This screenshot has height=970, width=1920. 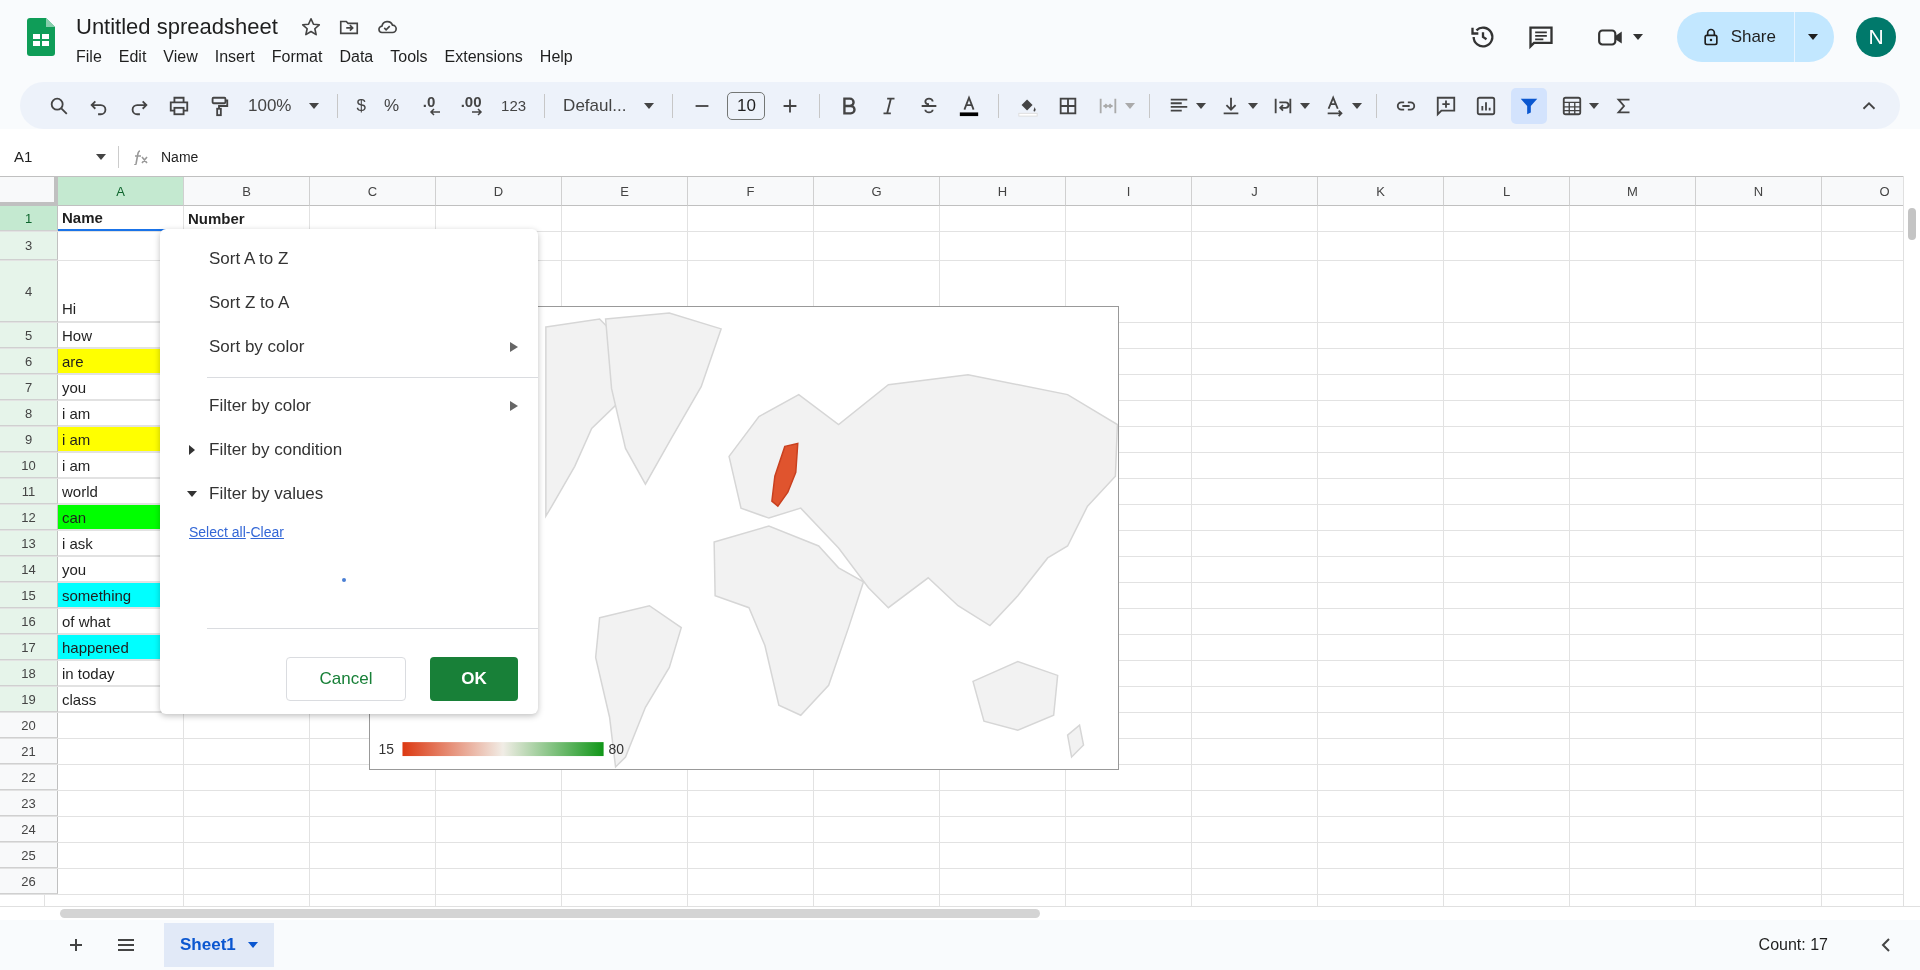 What do you see at coordinates (29, 466) in the screenshot?
I see `row-header: 10` at bounding box center [29, 466].